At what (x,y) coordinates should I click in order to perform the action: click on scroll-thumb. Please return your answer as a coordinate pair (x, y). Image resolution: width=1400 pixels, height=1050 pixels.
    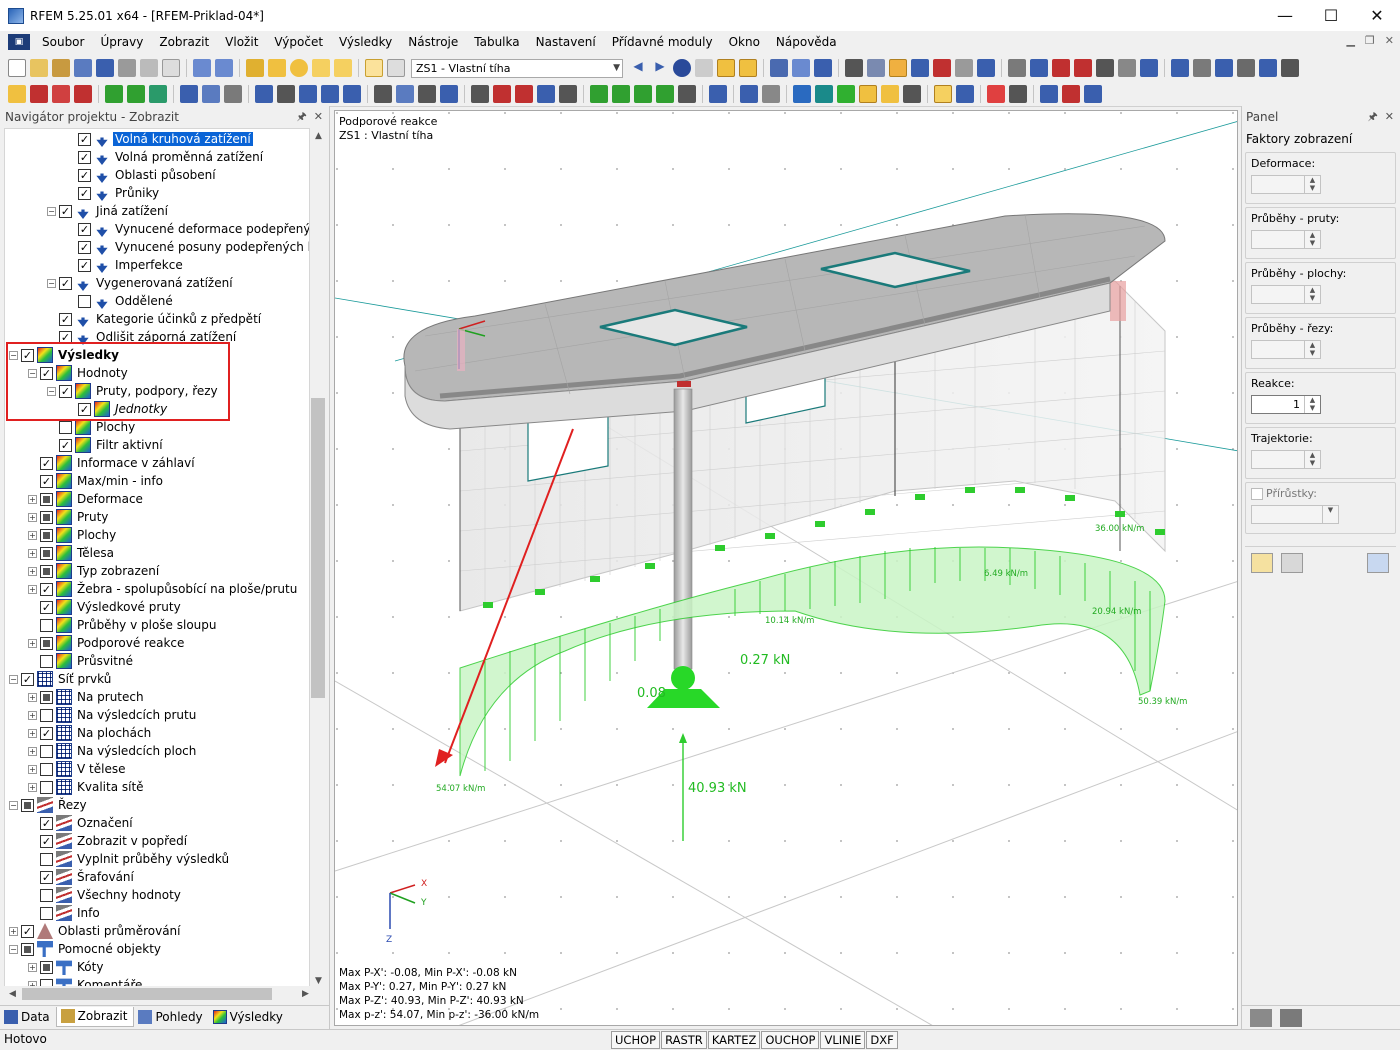
    Looking at the image, I should click on (318, 548).